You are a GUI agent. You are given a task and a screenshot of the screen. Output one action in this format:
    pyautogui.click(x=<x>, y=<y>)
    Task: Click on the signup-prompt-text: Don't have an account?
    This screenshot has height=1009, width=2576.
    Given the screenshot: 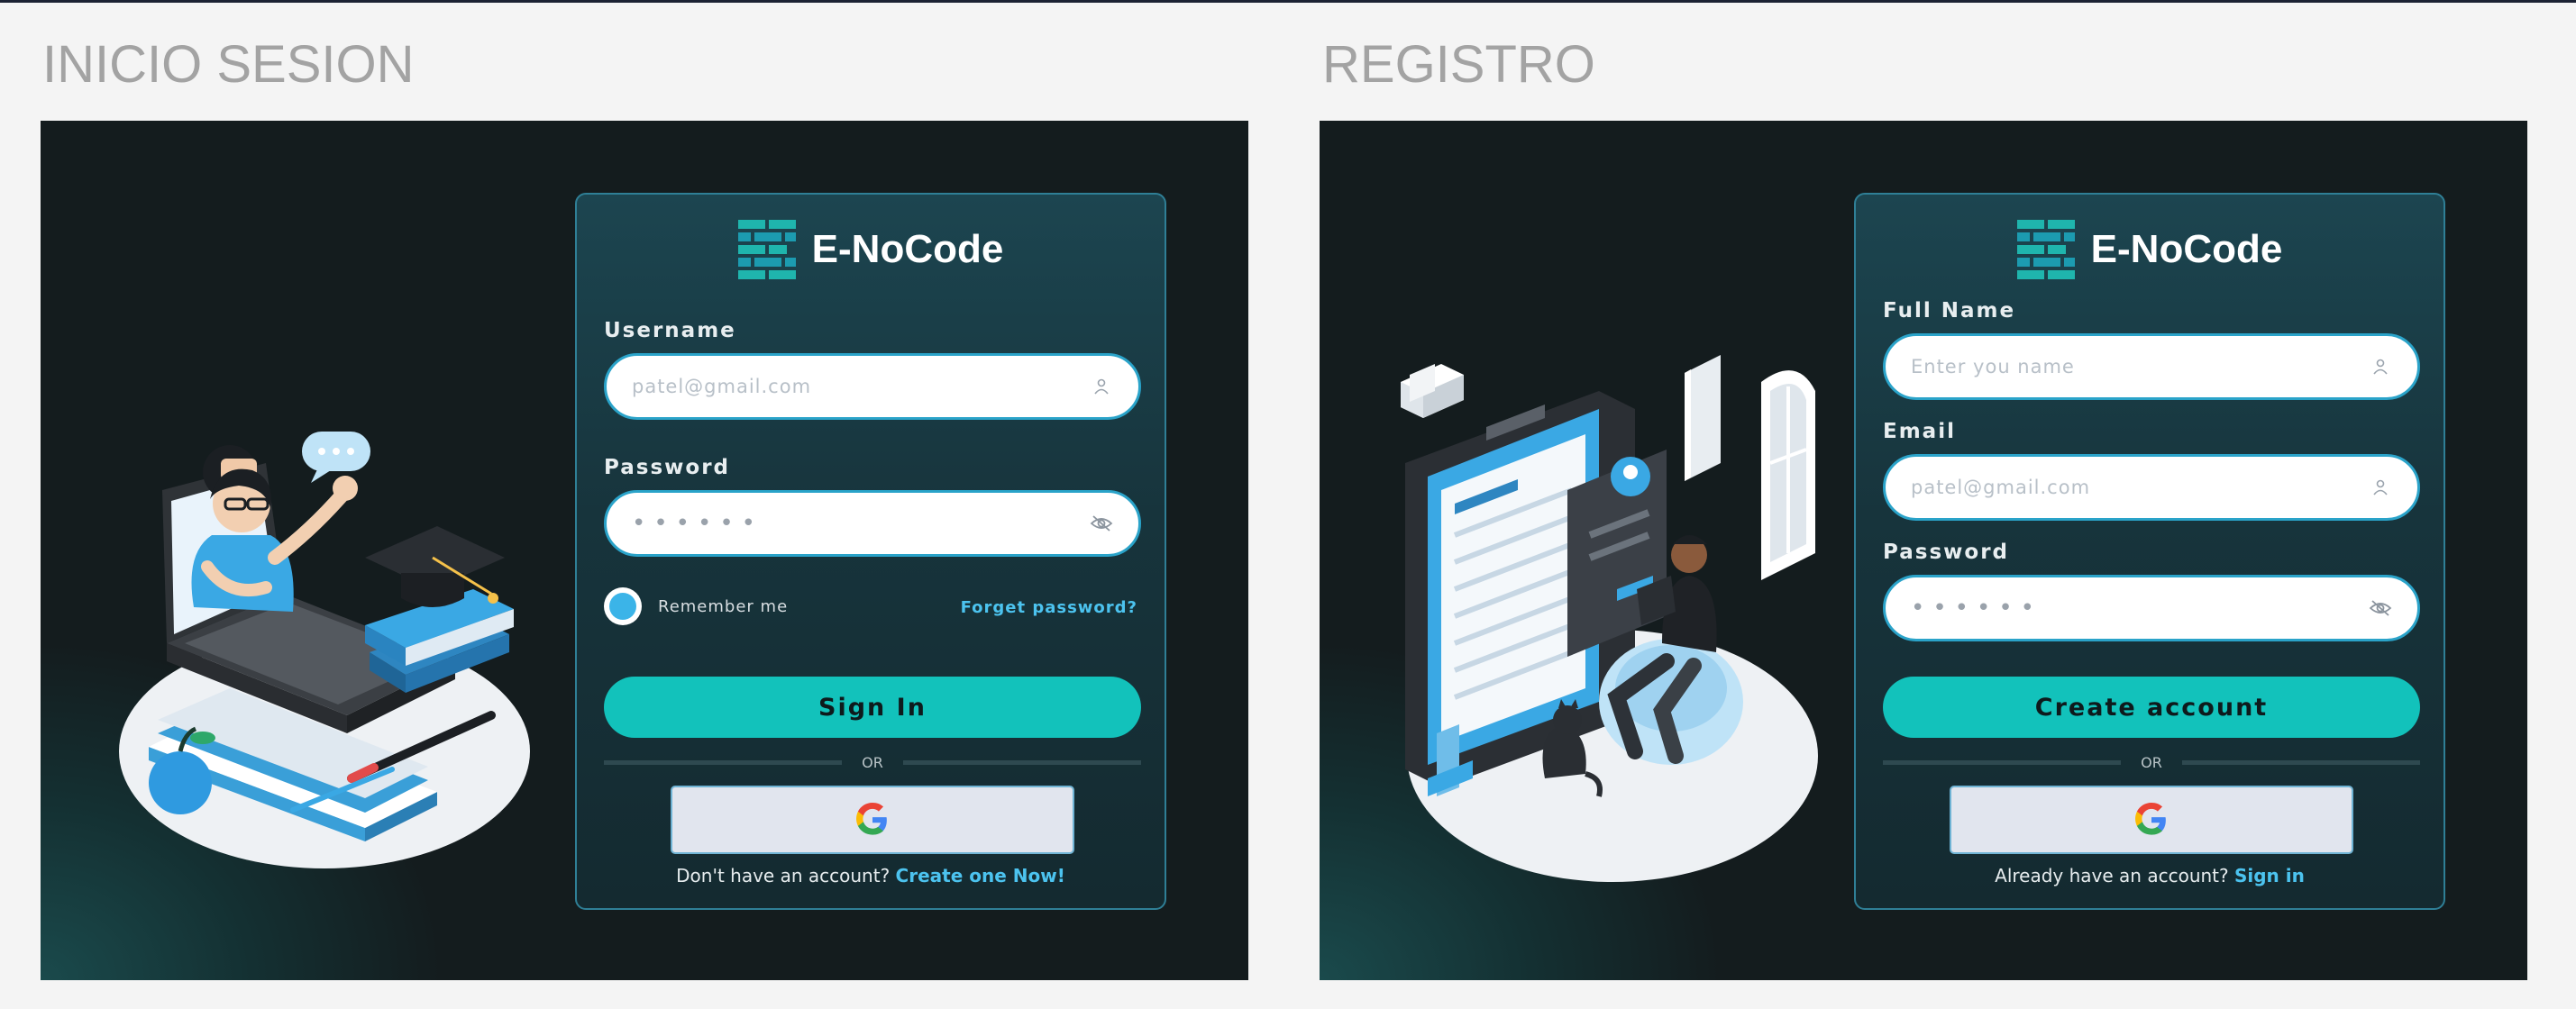 What is the action you would take?
    pyautogui.click(x=783, y=875)
    